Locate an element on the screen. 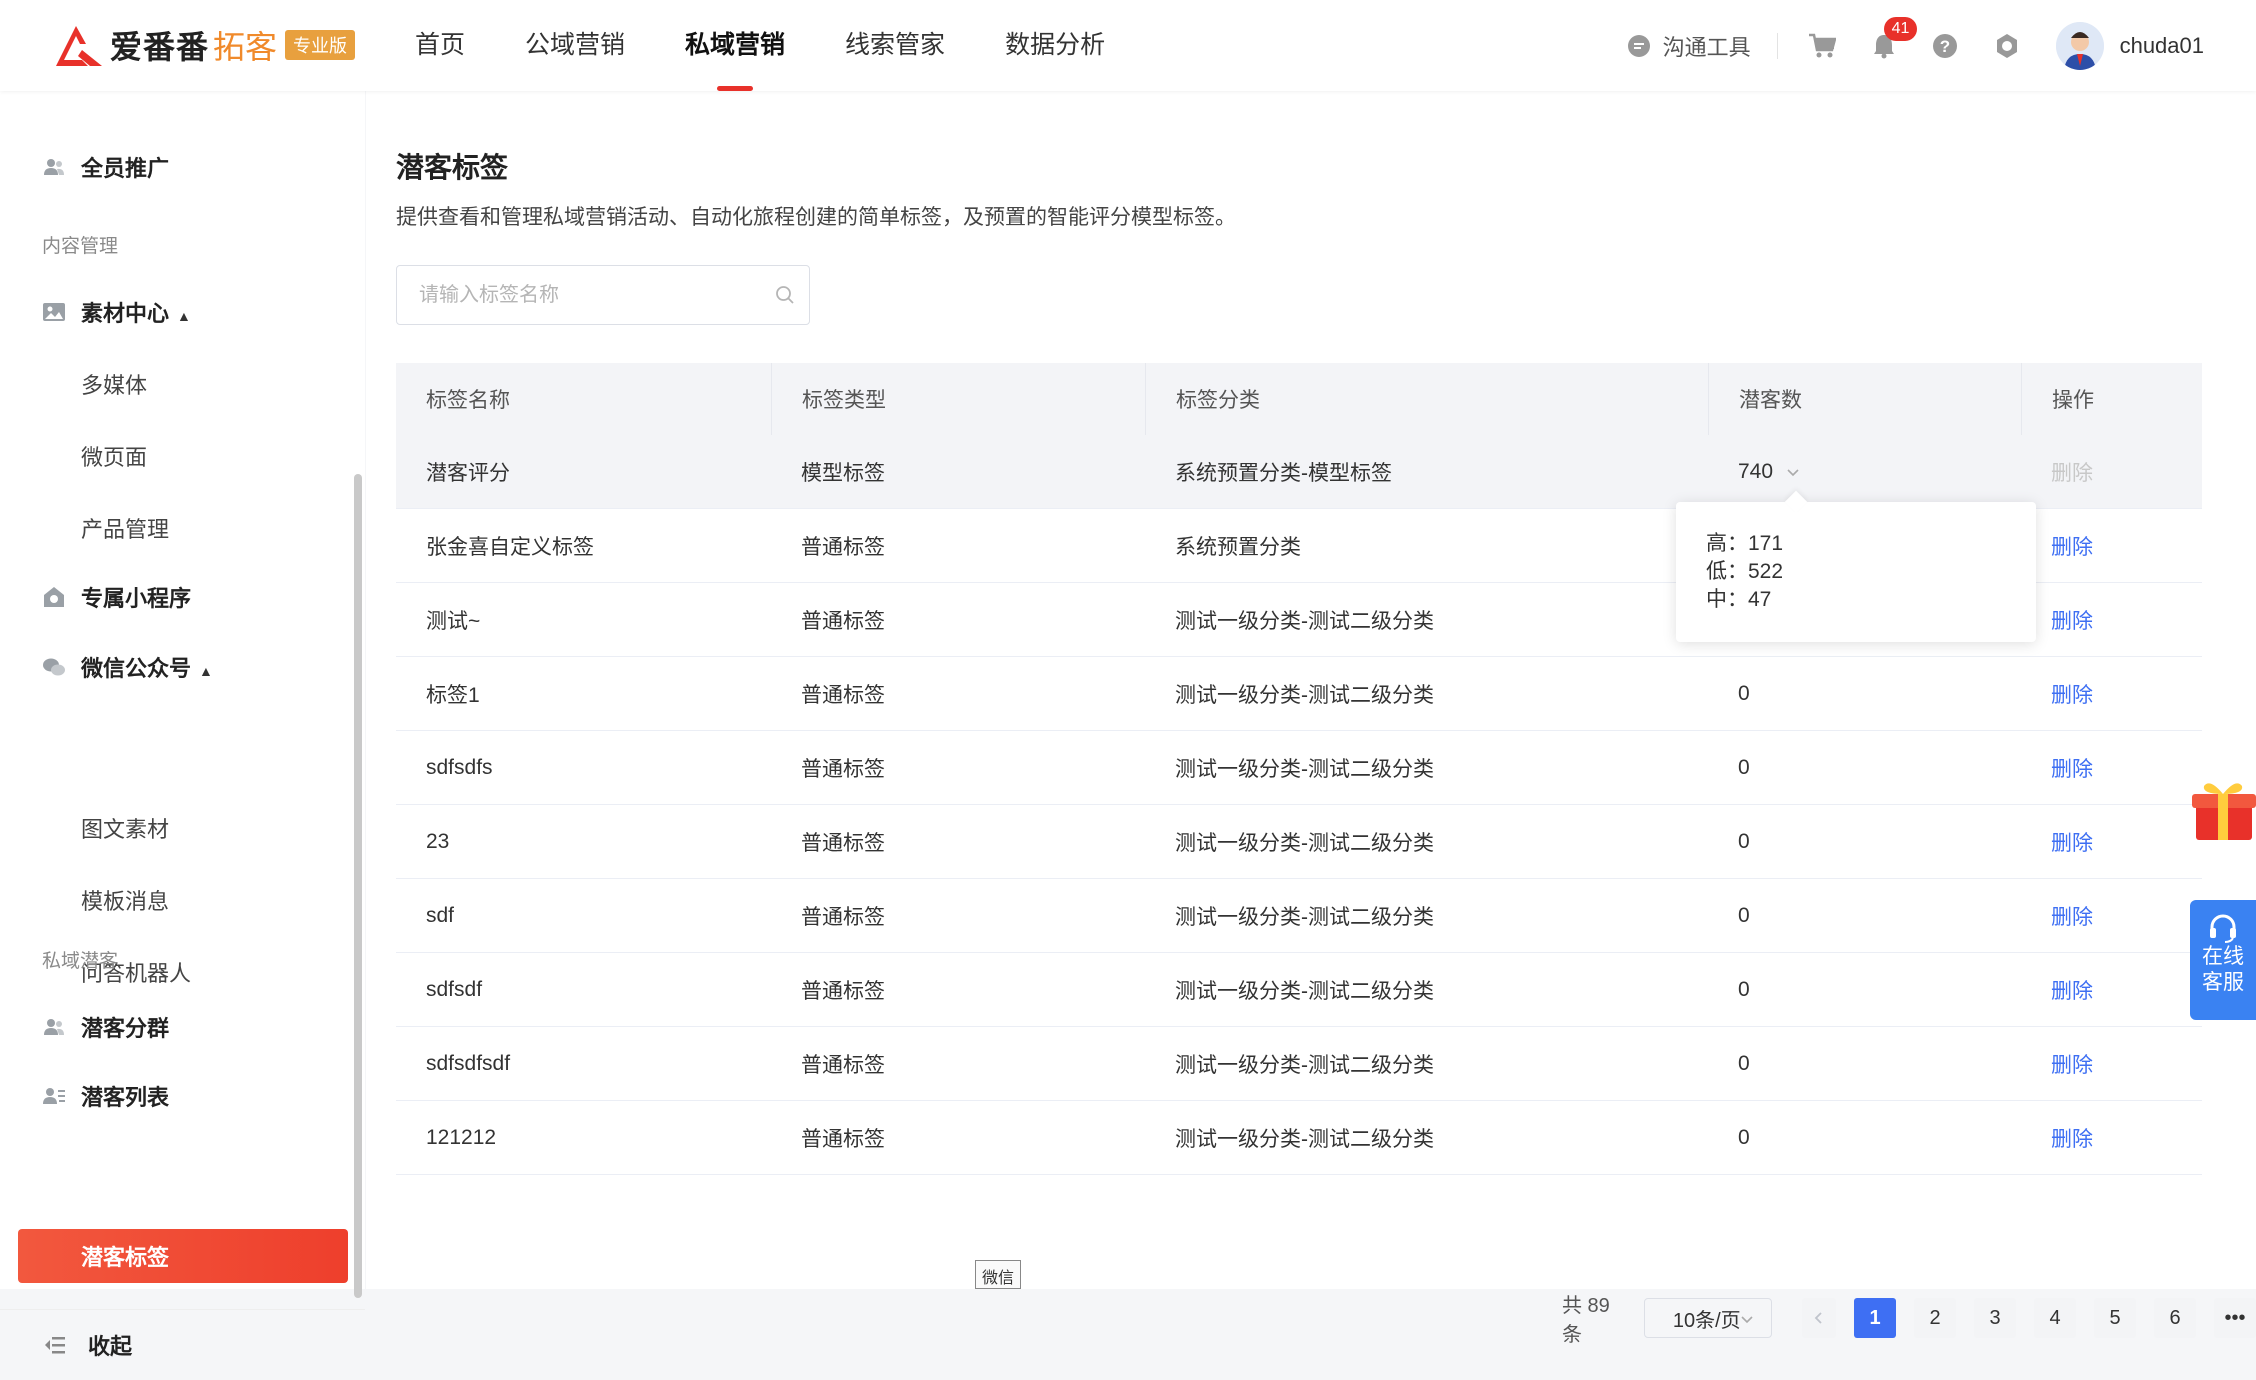  sidebar-subitem-product: 产品管理 is located at coordinates (125, 528).